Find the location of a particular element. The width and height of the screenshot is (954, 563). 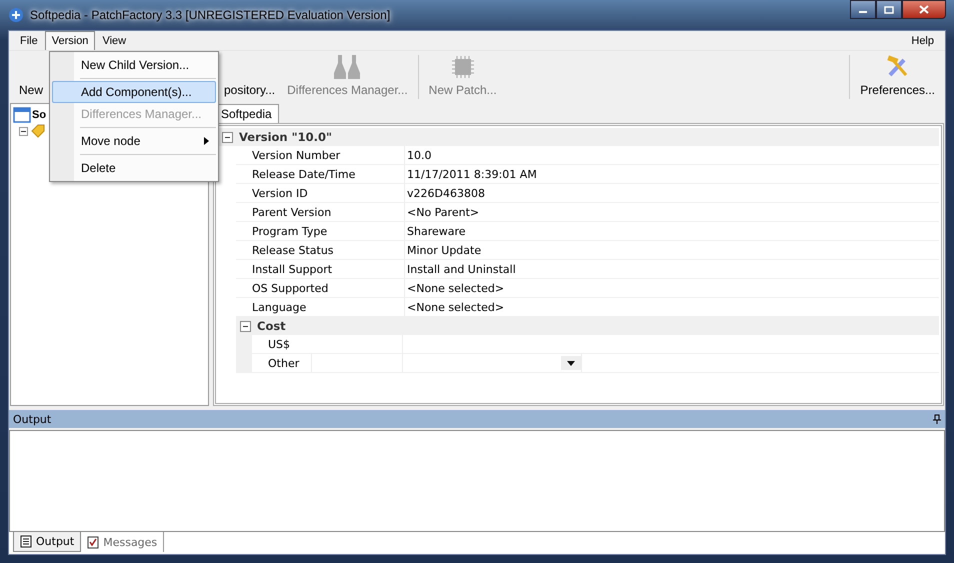

panel-title: Output is located at coordinates (32, 419).